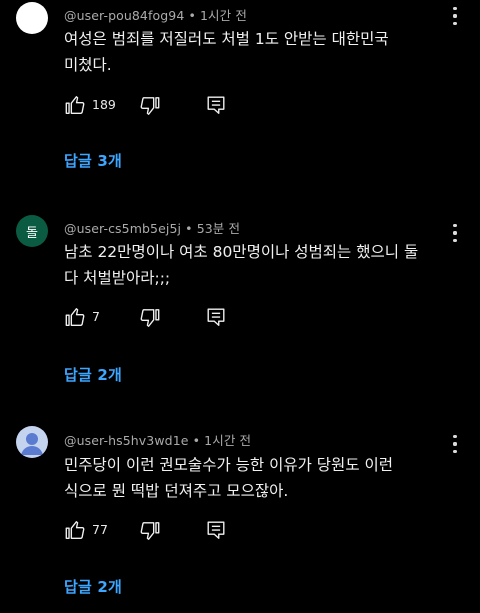  I want to click on comment-line: 여성은 범죄를 저질러도 처벌 1도 안받는 대한민국, so click(226, 39).